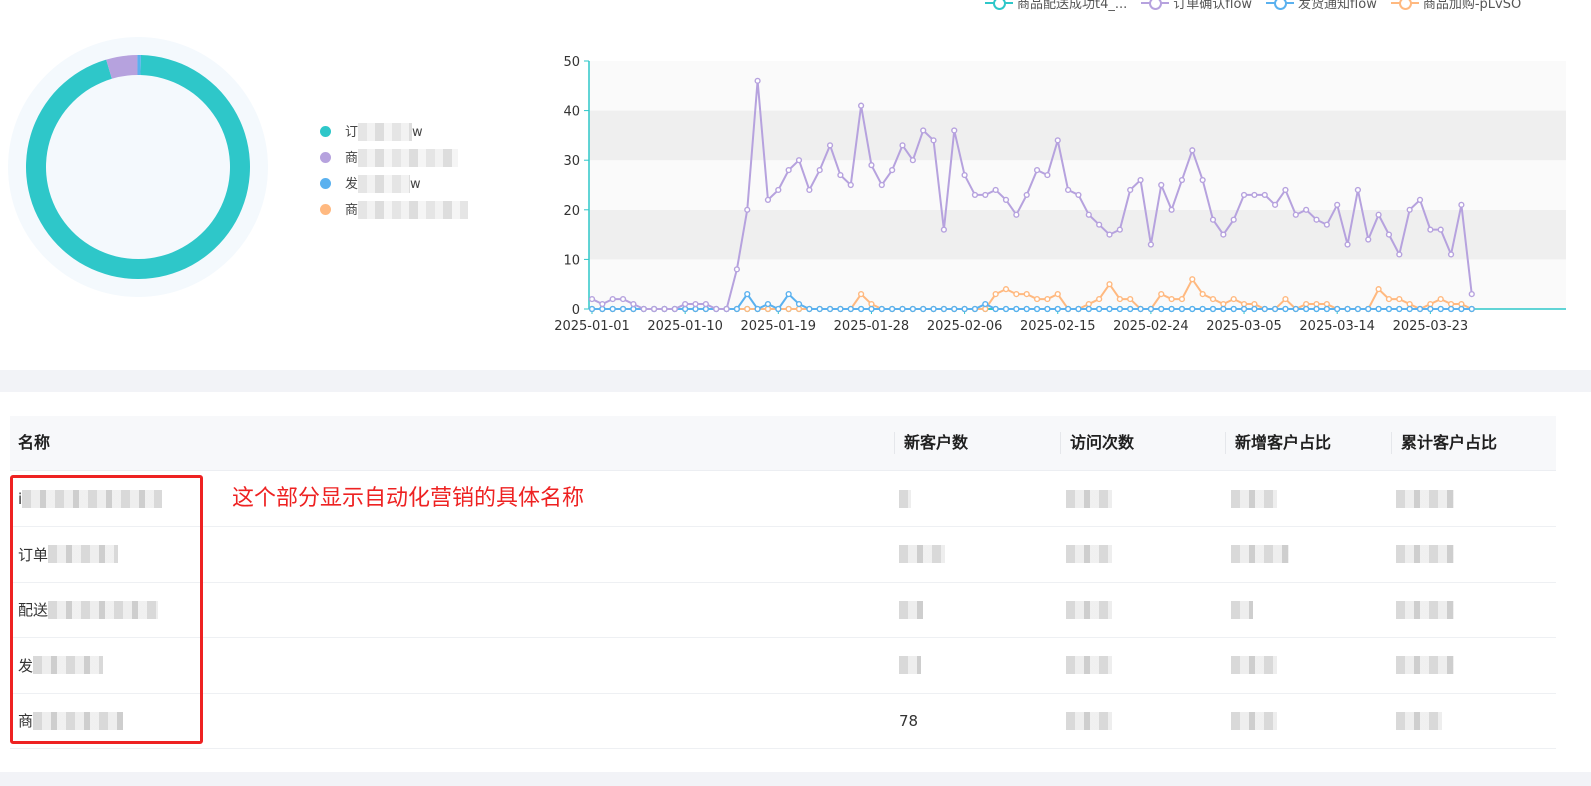 This screenshot has height=786, width=1591. Describe the element at coordinates (783, 555) in the screenshot. I see `table-row: 订单` at that location.